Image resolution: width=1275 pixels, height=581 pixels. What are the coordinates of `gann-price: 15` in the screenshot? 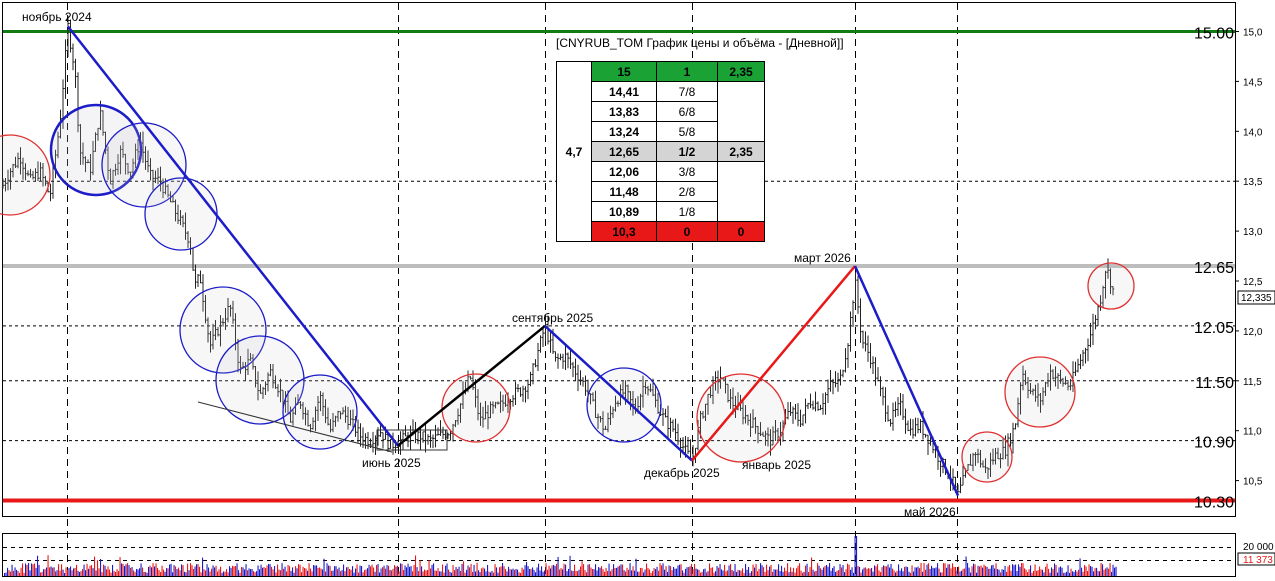 It's located at (624, 71).